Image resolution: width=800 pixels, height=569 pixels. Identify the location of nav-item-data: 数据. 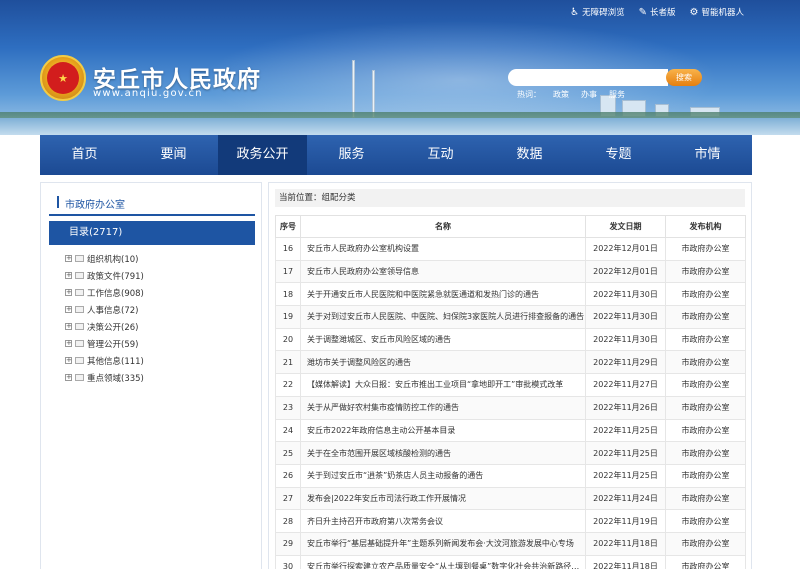
(529, 155).